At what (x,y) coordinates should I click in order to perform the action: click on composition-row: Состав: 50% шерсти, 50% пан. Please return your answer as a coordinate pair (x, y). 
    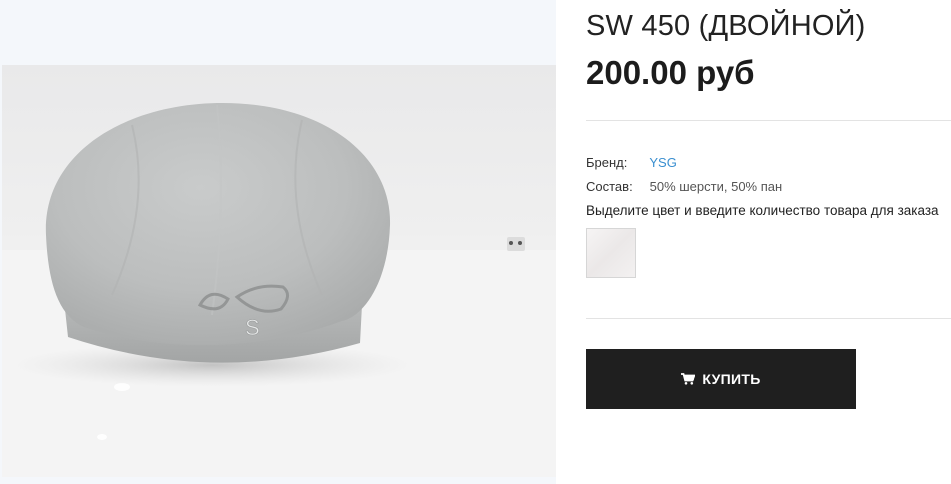
    Looking at the image, I should click on (684, 186).